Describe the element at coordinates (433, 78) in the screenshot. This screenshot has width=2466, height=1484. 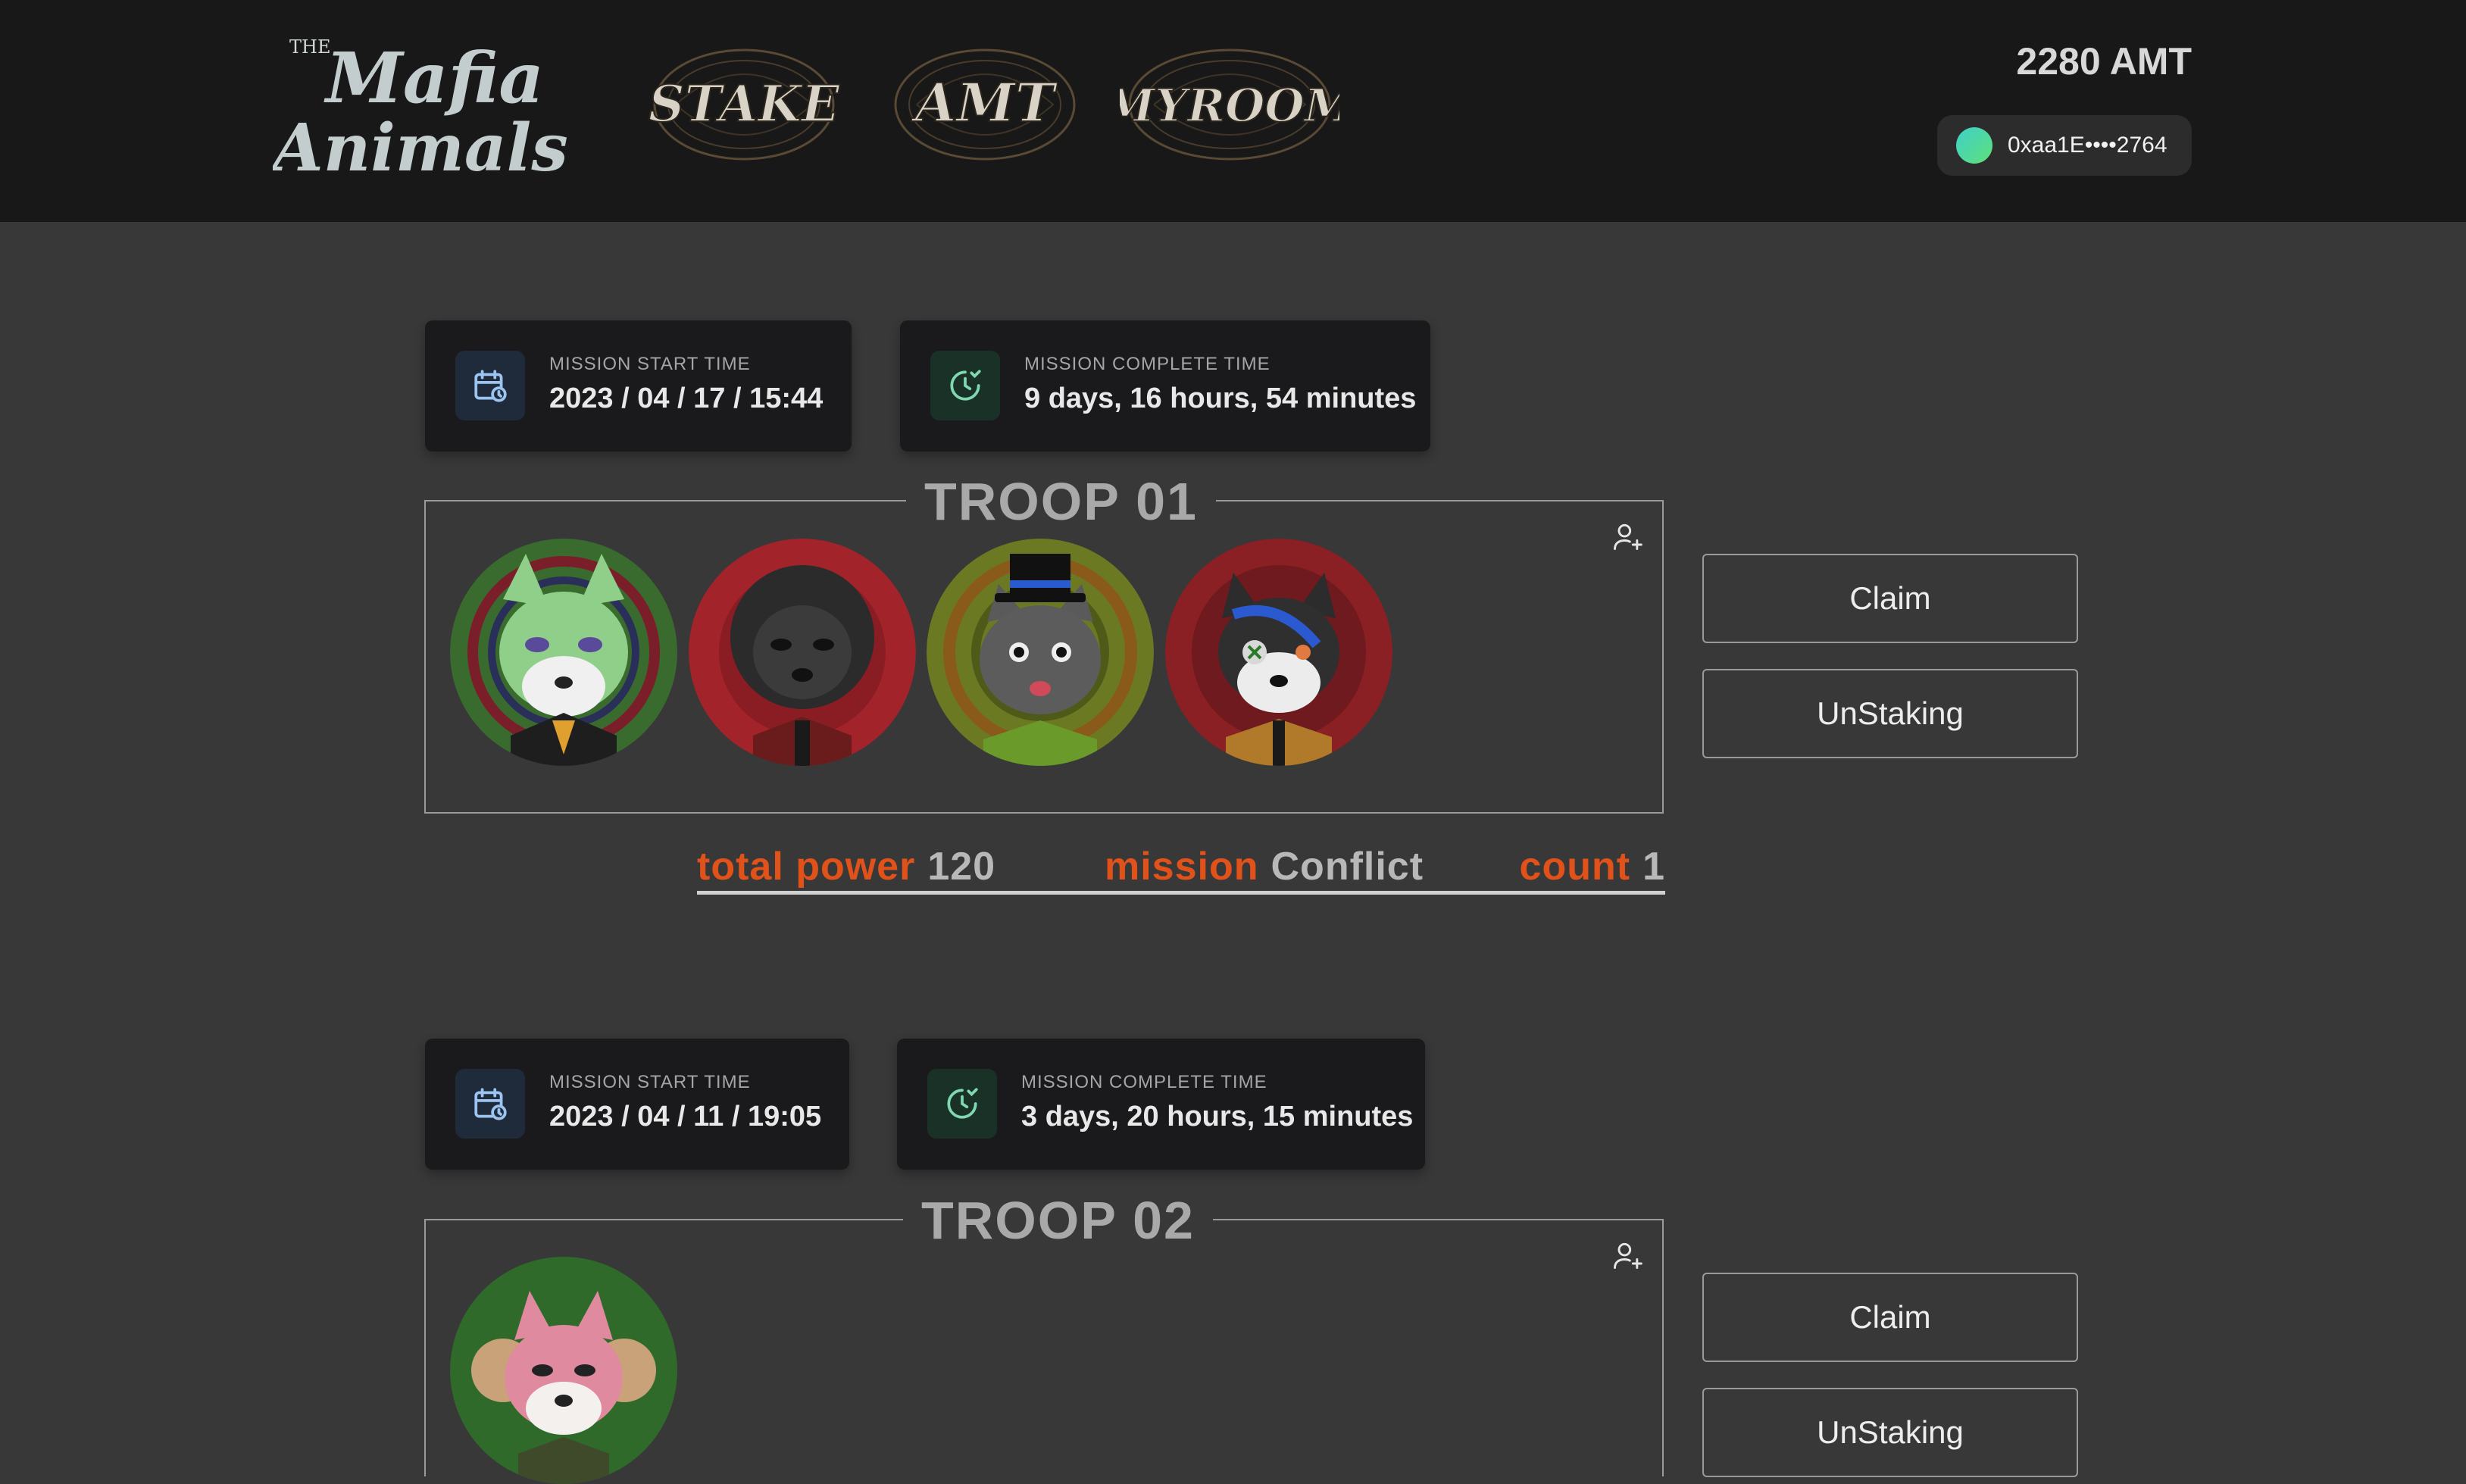
I see `logo-mafia-text: Mafia` at that location.